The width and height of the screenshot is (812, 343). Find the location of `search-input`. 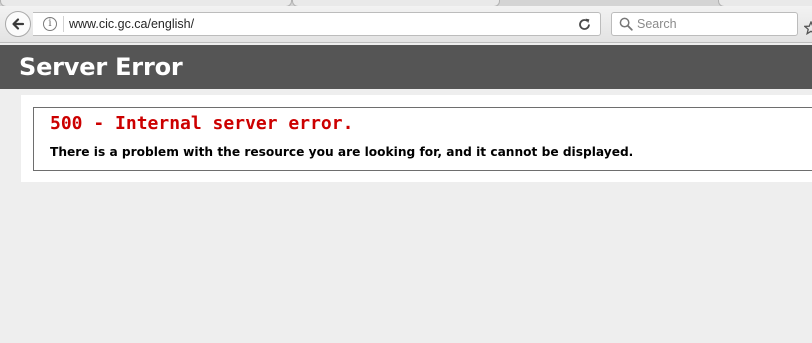

search-input is located at coordinates (712, 24).